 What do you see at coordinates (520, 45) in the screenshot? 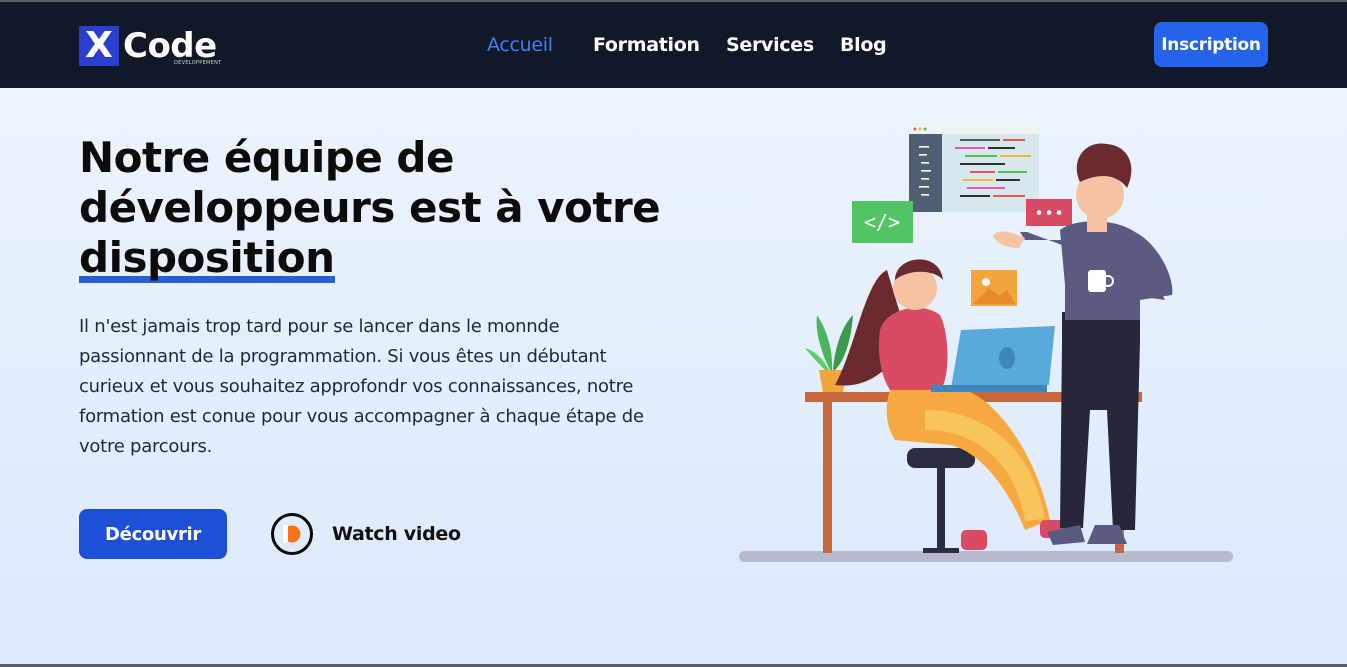
I see `nav-link-accueil: Accueil` at bounding box center [520, 45].